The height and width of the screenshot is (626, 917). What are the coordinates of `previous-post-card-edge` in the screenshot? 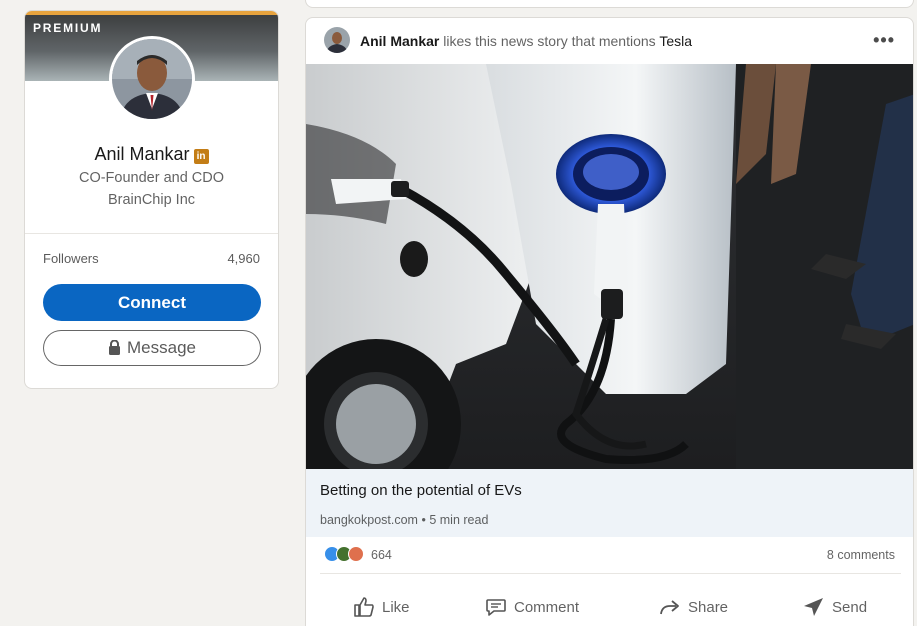 It's located at (609, 4).